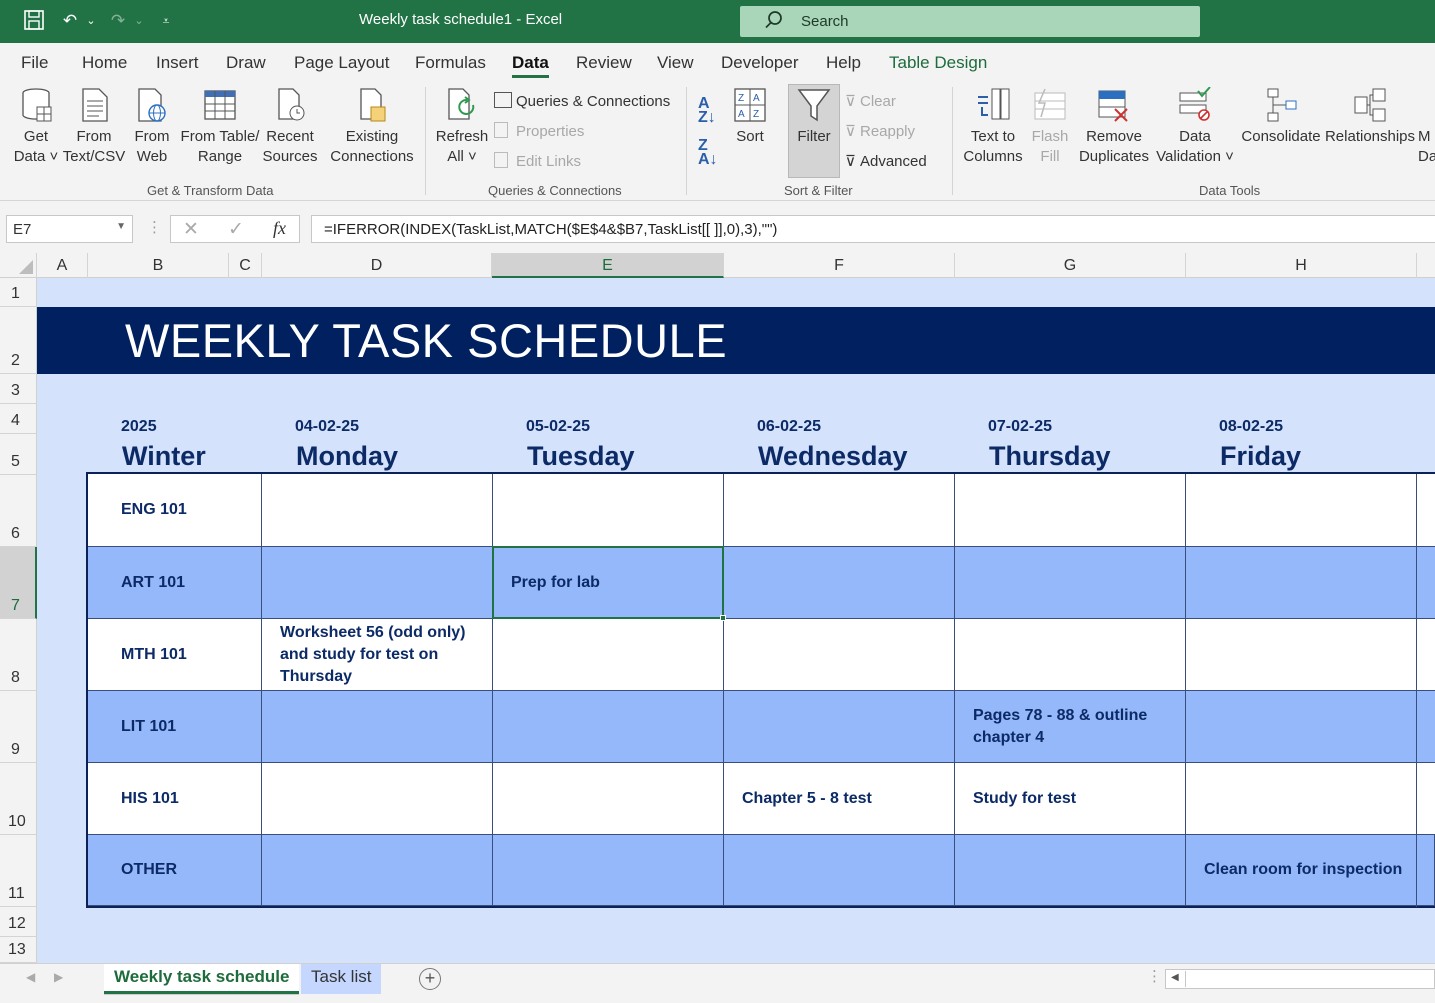 The image size is (1435, 1003). Describe the element at coordinates (236, 229) in the screenshot. I see `enter-icon: ✓` at that location.